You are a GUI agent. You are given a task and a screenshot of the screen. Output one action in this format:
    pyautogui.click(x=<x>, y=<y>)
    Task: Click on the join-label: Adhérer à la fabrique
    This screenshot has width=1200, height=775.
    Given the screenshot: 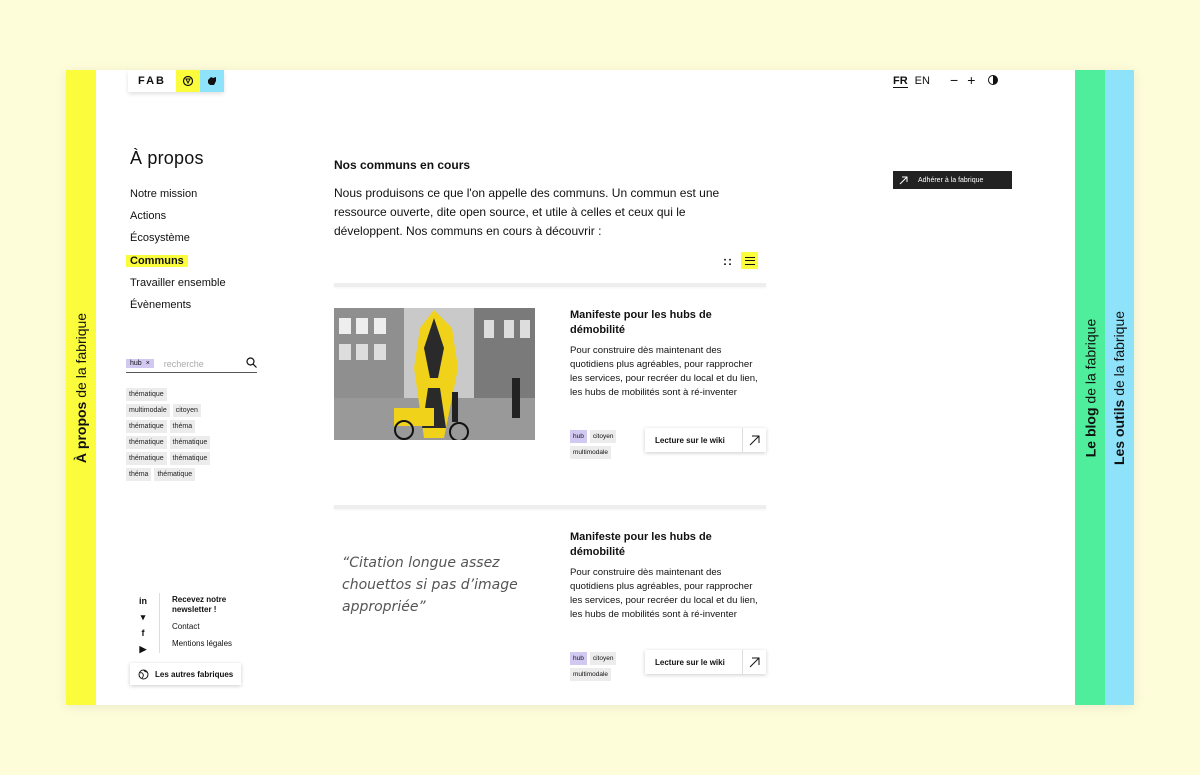 What is the action you would take?
    pyautogui.click(x=951, y=180)
    